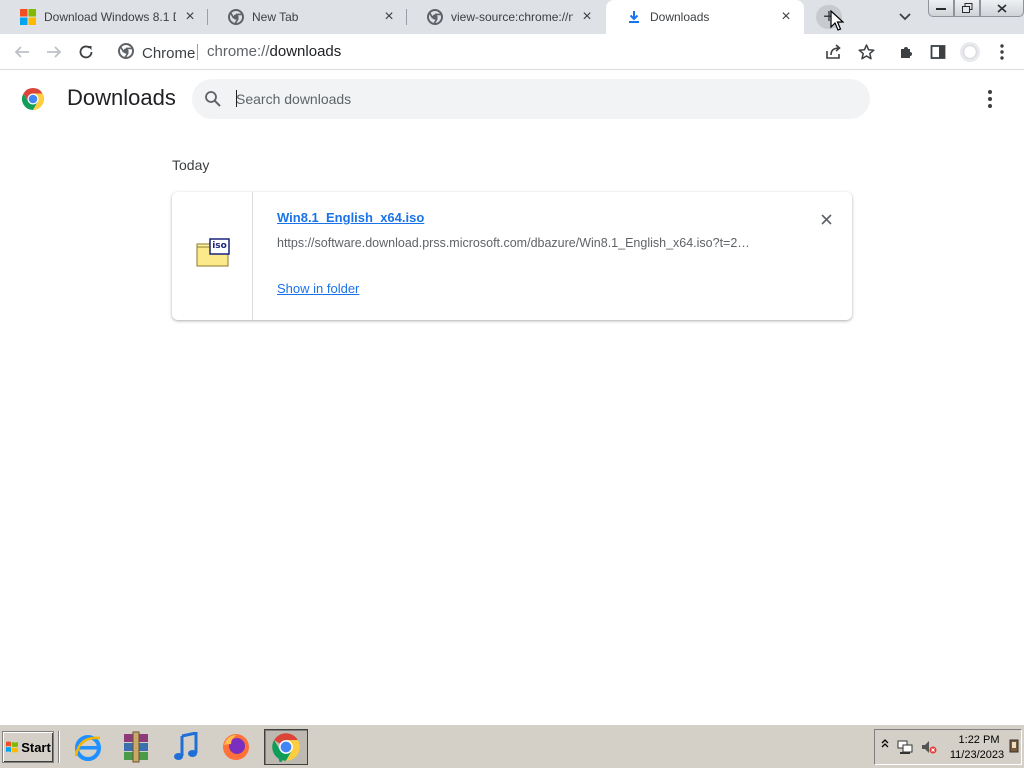 The width and height of the screenshot is (1024, 768). I want to click on omnibox-divider, so click(197, 52).